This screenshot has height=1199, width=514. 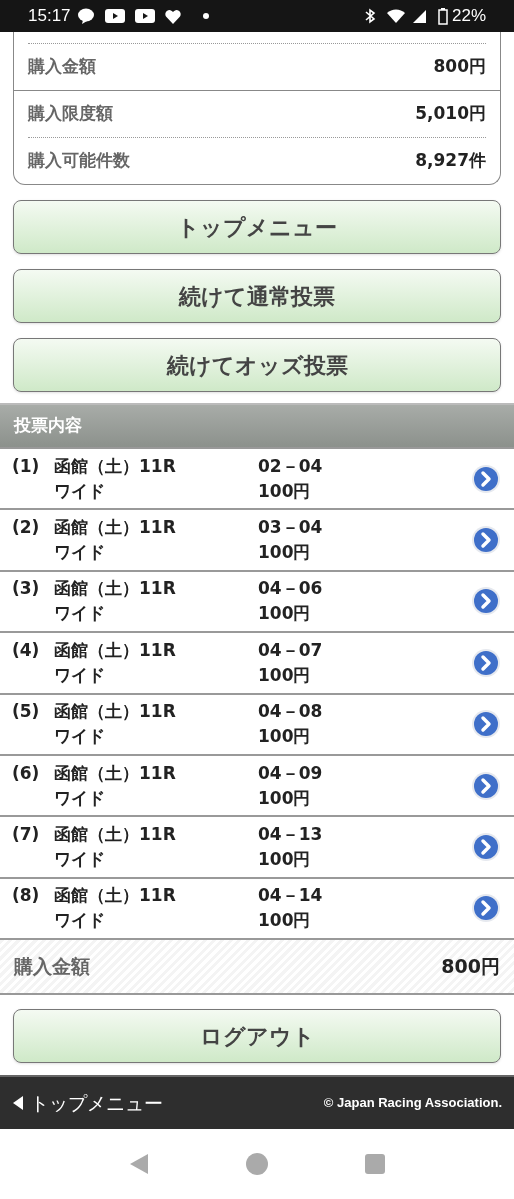 I want to click on bet-combination: 04－08, so click(x=291, y=712).